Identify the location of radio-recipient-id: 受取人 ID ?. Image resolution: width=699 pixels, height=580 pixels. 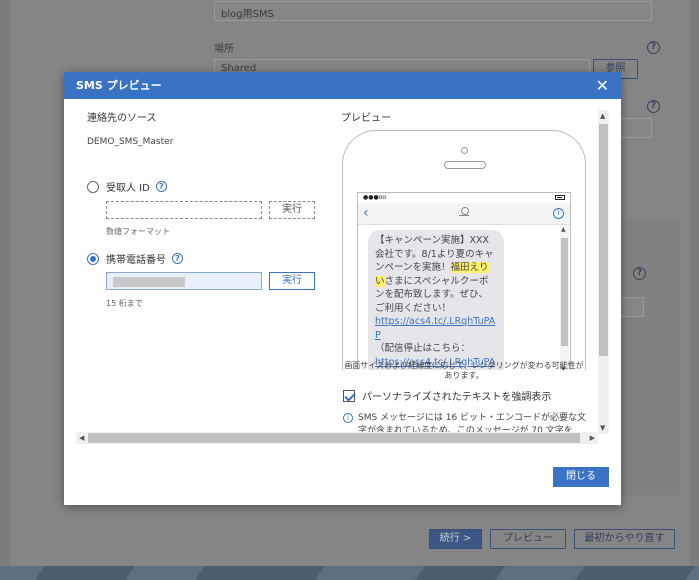
(127, 186).